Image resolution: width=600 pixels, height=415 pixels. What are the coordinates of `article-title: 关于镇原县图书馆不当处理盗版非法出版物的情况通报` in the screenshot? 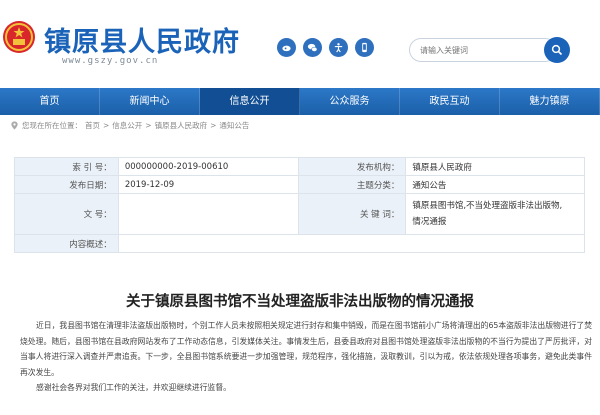 It's located at (300, 302).